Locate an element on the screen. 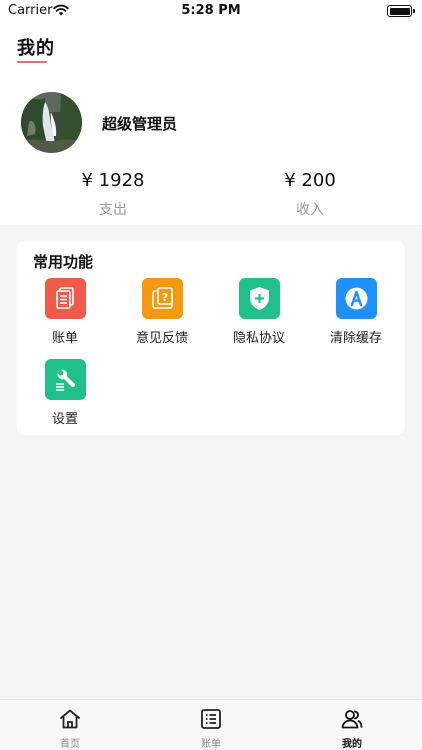 This screenshot has width=422, height=750. func-label: 设置 is located at coordinates (64, 419).